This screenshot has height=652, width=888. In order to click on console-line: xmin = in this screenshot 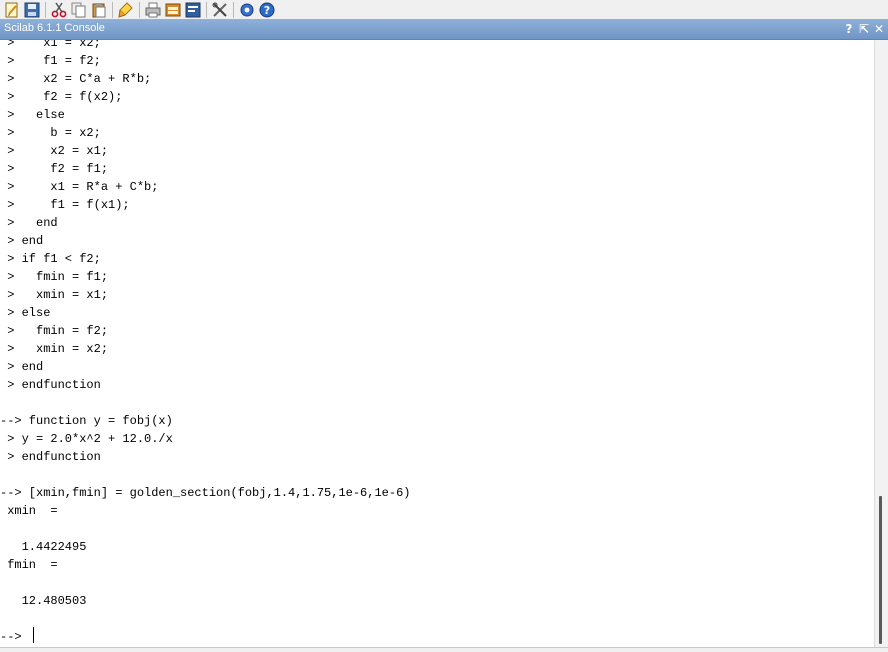, I will do `click(29, 511)`.